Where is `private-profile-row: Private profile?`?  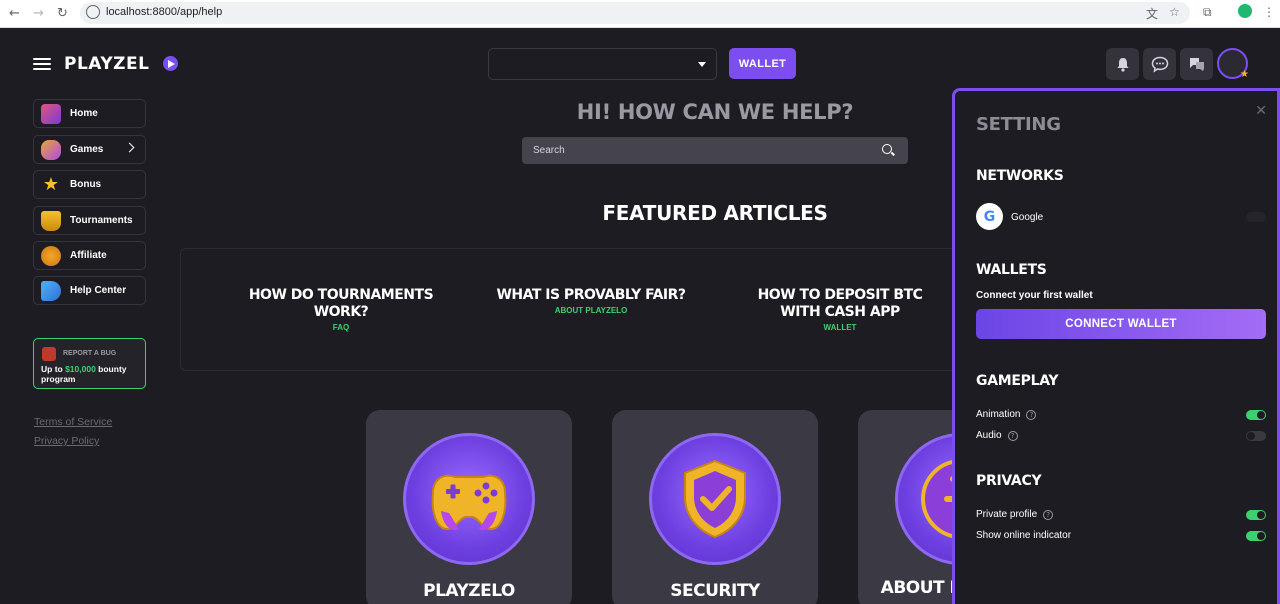
private-profile-row: Private profile? is located at coordinates (1015, 514).